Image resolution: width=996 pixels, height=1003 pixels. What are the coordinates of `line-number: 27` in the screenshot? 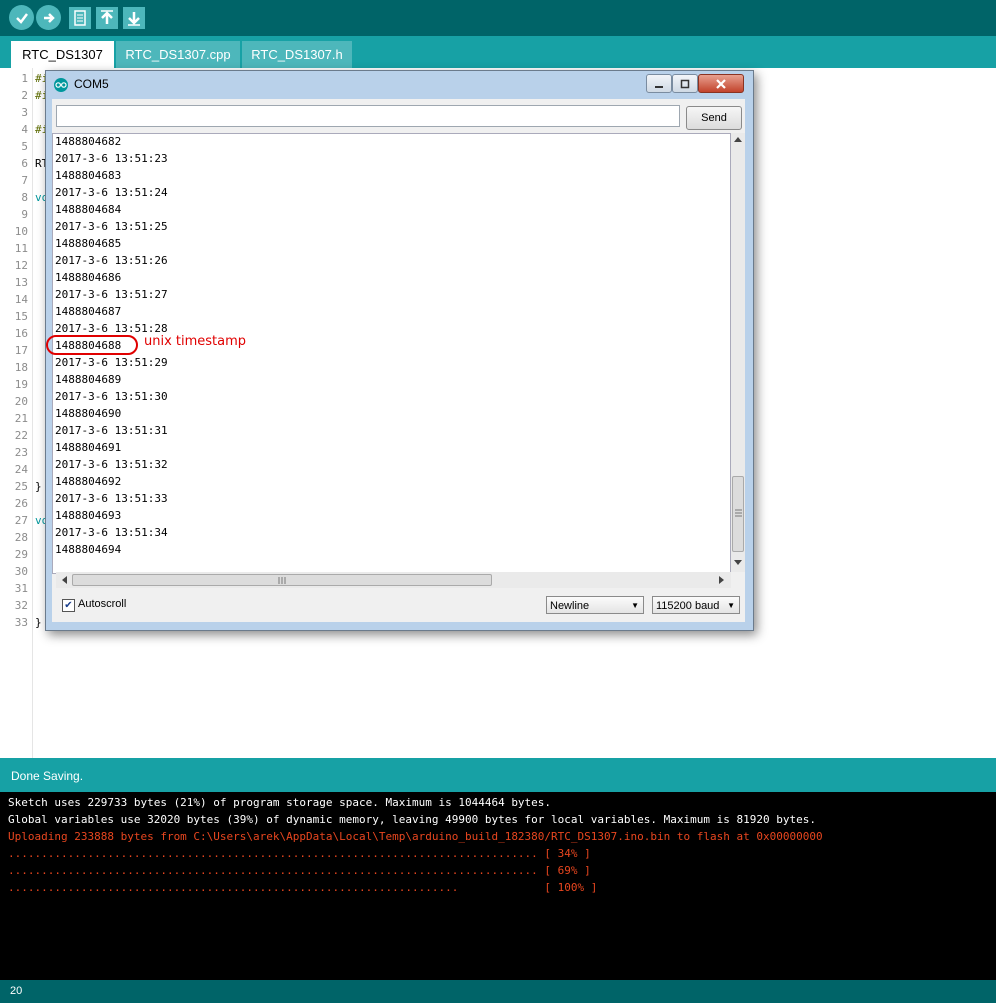 It's located at (21, 520).